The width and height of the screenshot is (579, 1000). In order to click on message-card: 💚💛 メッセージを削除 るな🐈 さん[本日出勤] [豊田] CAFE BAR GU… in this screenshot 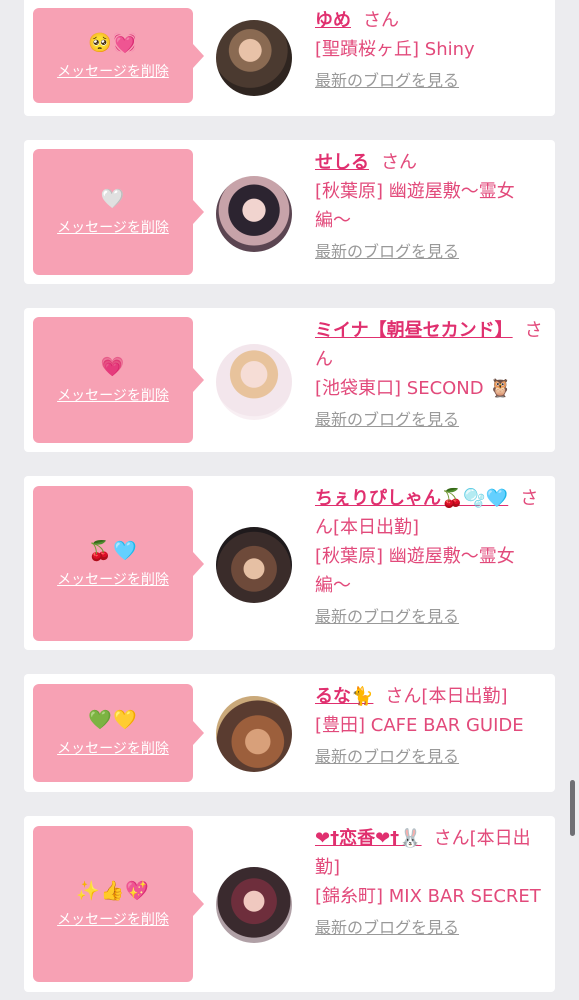, I will do `click(289, 733)`.